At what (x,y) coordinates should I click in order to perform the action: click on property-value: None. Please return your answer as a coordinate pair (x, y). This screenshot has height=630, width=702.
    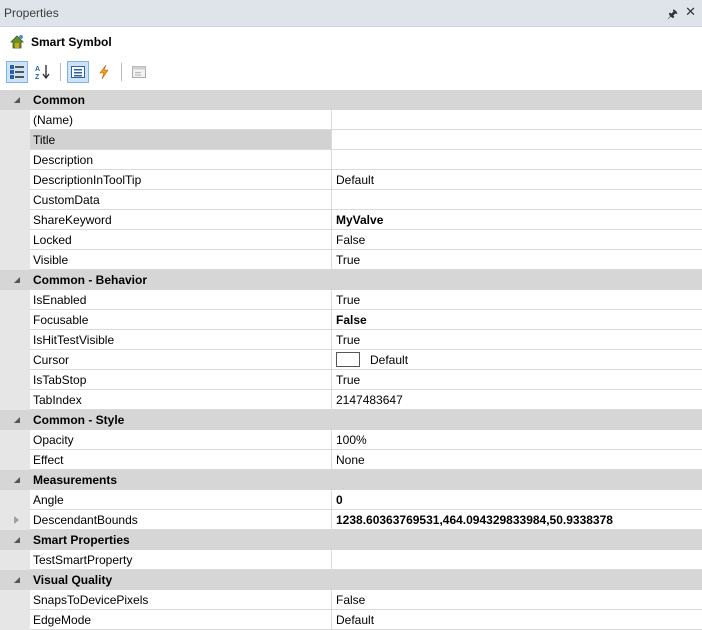
    Looking at the image, I should click on (517, 460).